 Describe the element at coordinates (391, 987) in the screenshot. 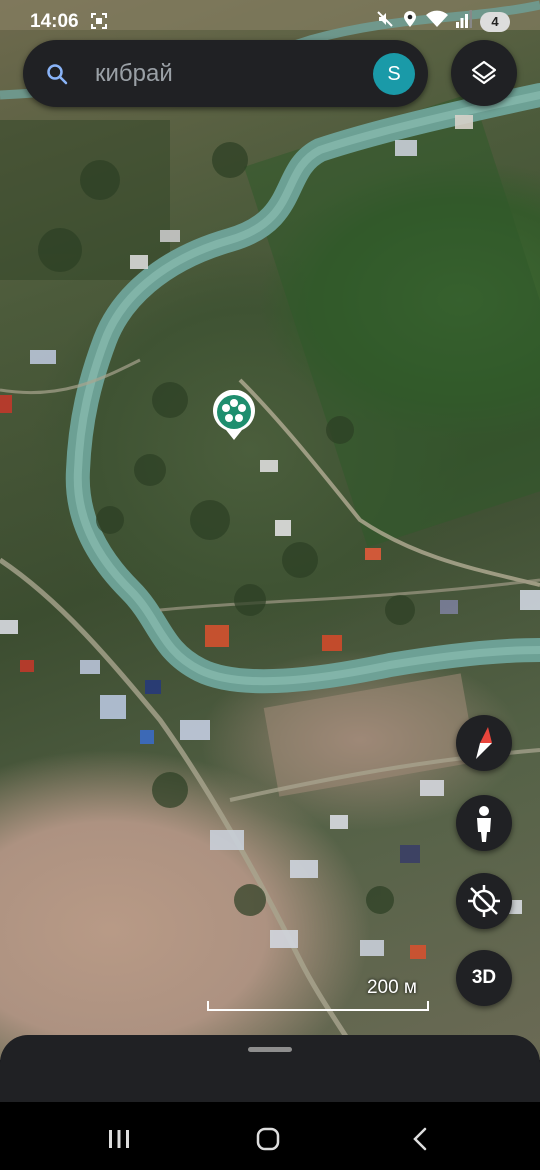

I see `scale-label: 200 м` at that location.